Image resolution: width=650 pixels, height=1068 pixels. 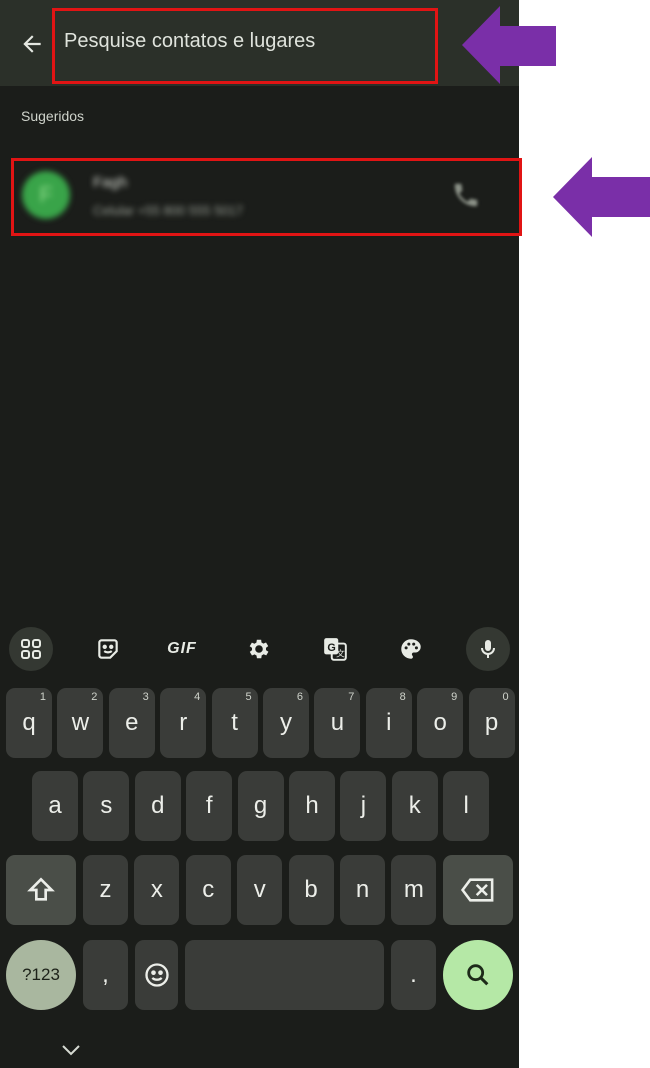 I want to click on key-label: e, so click(x=132, y=722).